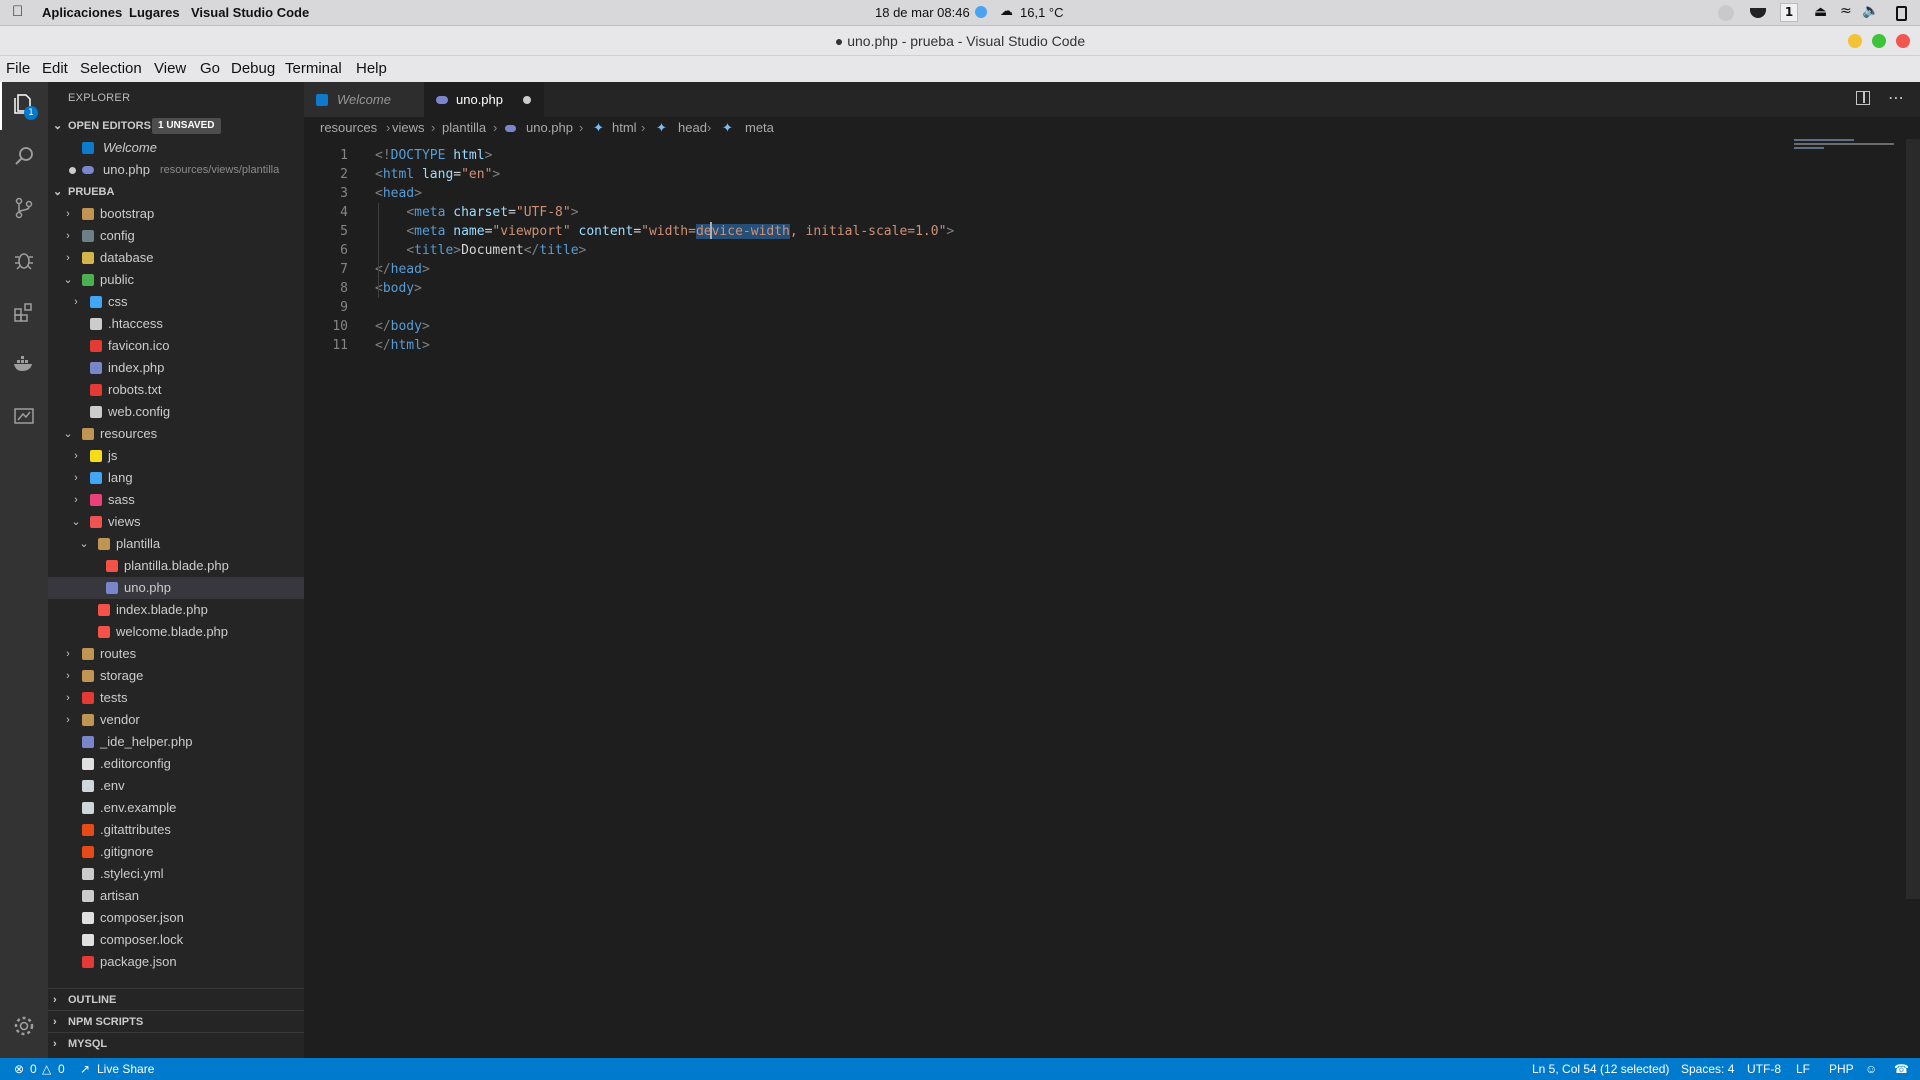 This screenshot has width=1920, height=1080. What do you see at coordinates (398, 193) in the screenshot?
I see `code-line: <head>` at bounding box center [398, 193].